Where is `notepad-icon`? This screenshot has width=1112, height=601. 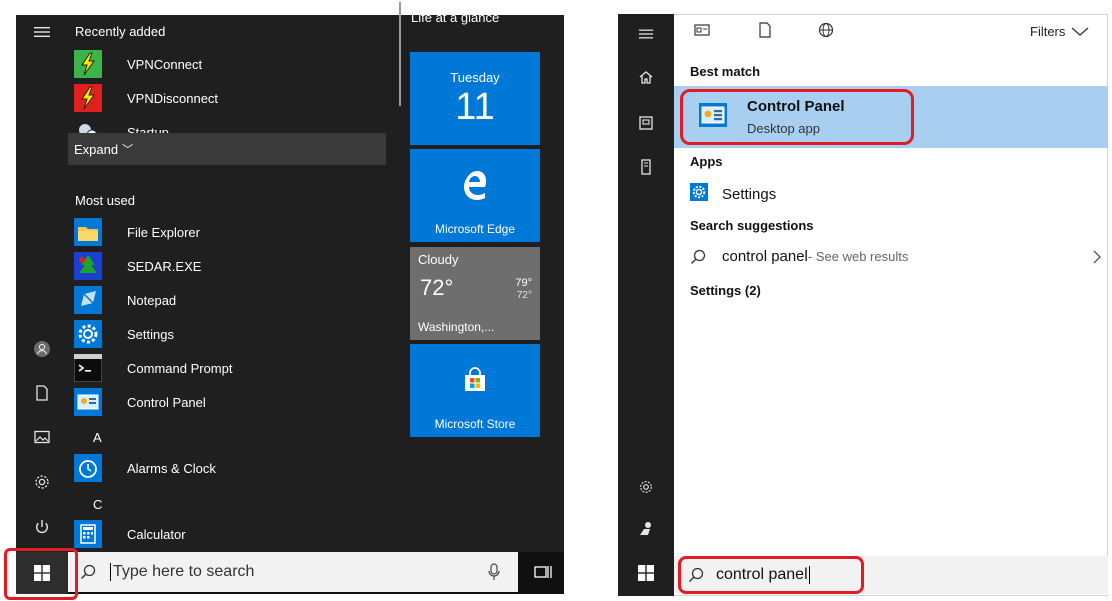 notepad-icon is located at coordinates (88, 300).